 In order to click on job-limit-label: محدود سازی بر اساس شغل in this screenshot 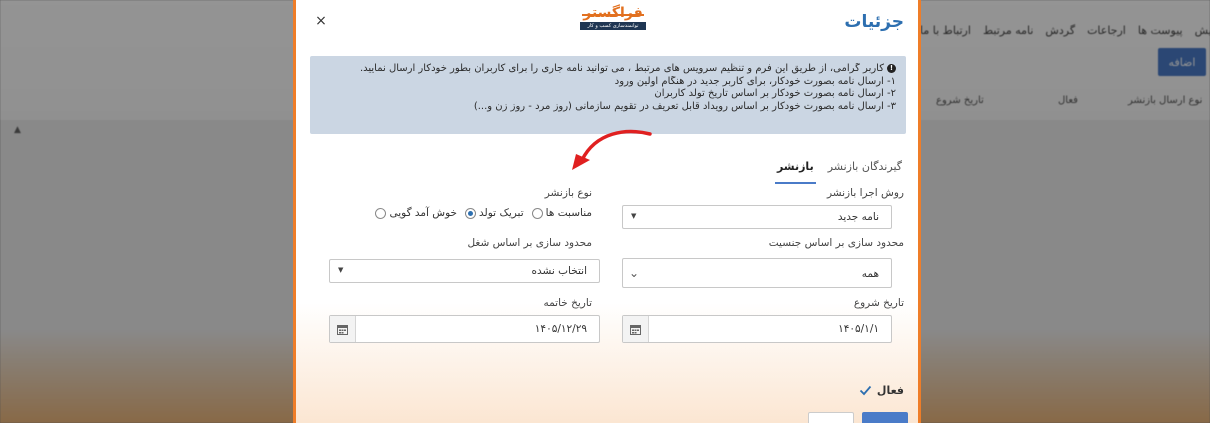, I will do `click(529, 243)`.